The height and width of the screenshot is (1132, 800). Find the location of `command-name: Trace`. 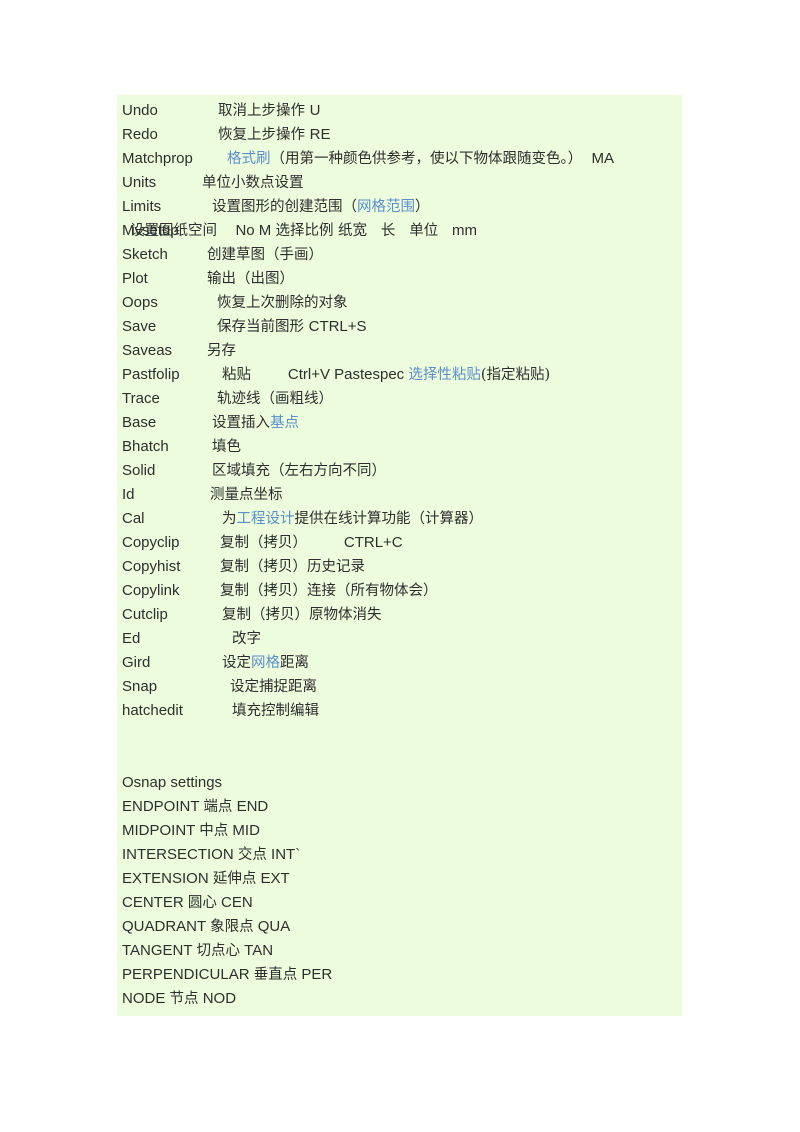

command-name: Trace is located at coordinates (141, 398).